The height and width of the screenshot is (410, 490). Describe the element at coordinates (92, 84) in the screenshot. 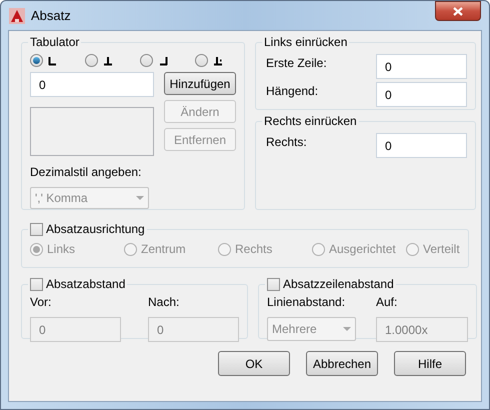

I see `tab-position-field: 0` at that location.